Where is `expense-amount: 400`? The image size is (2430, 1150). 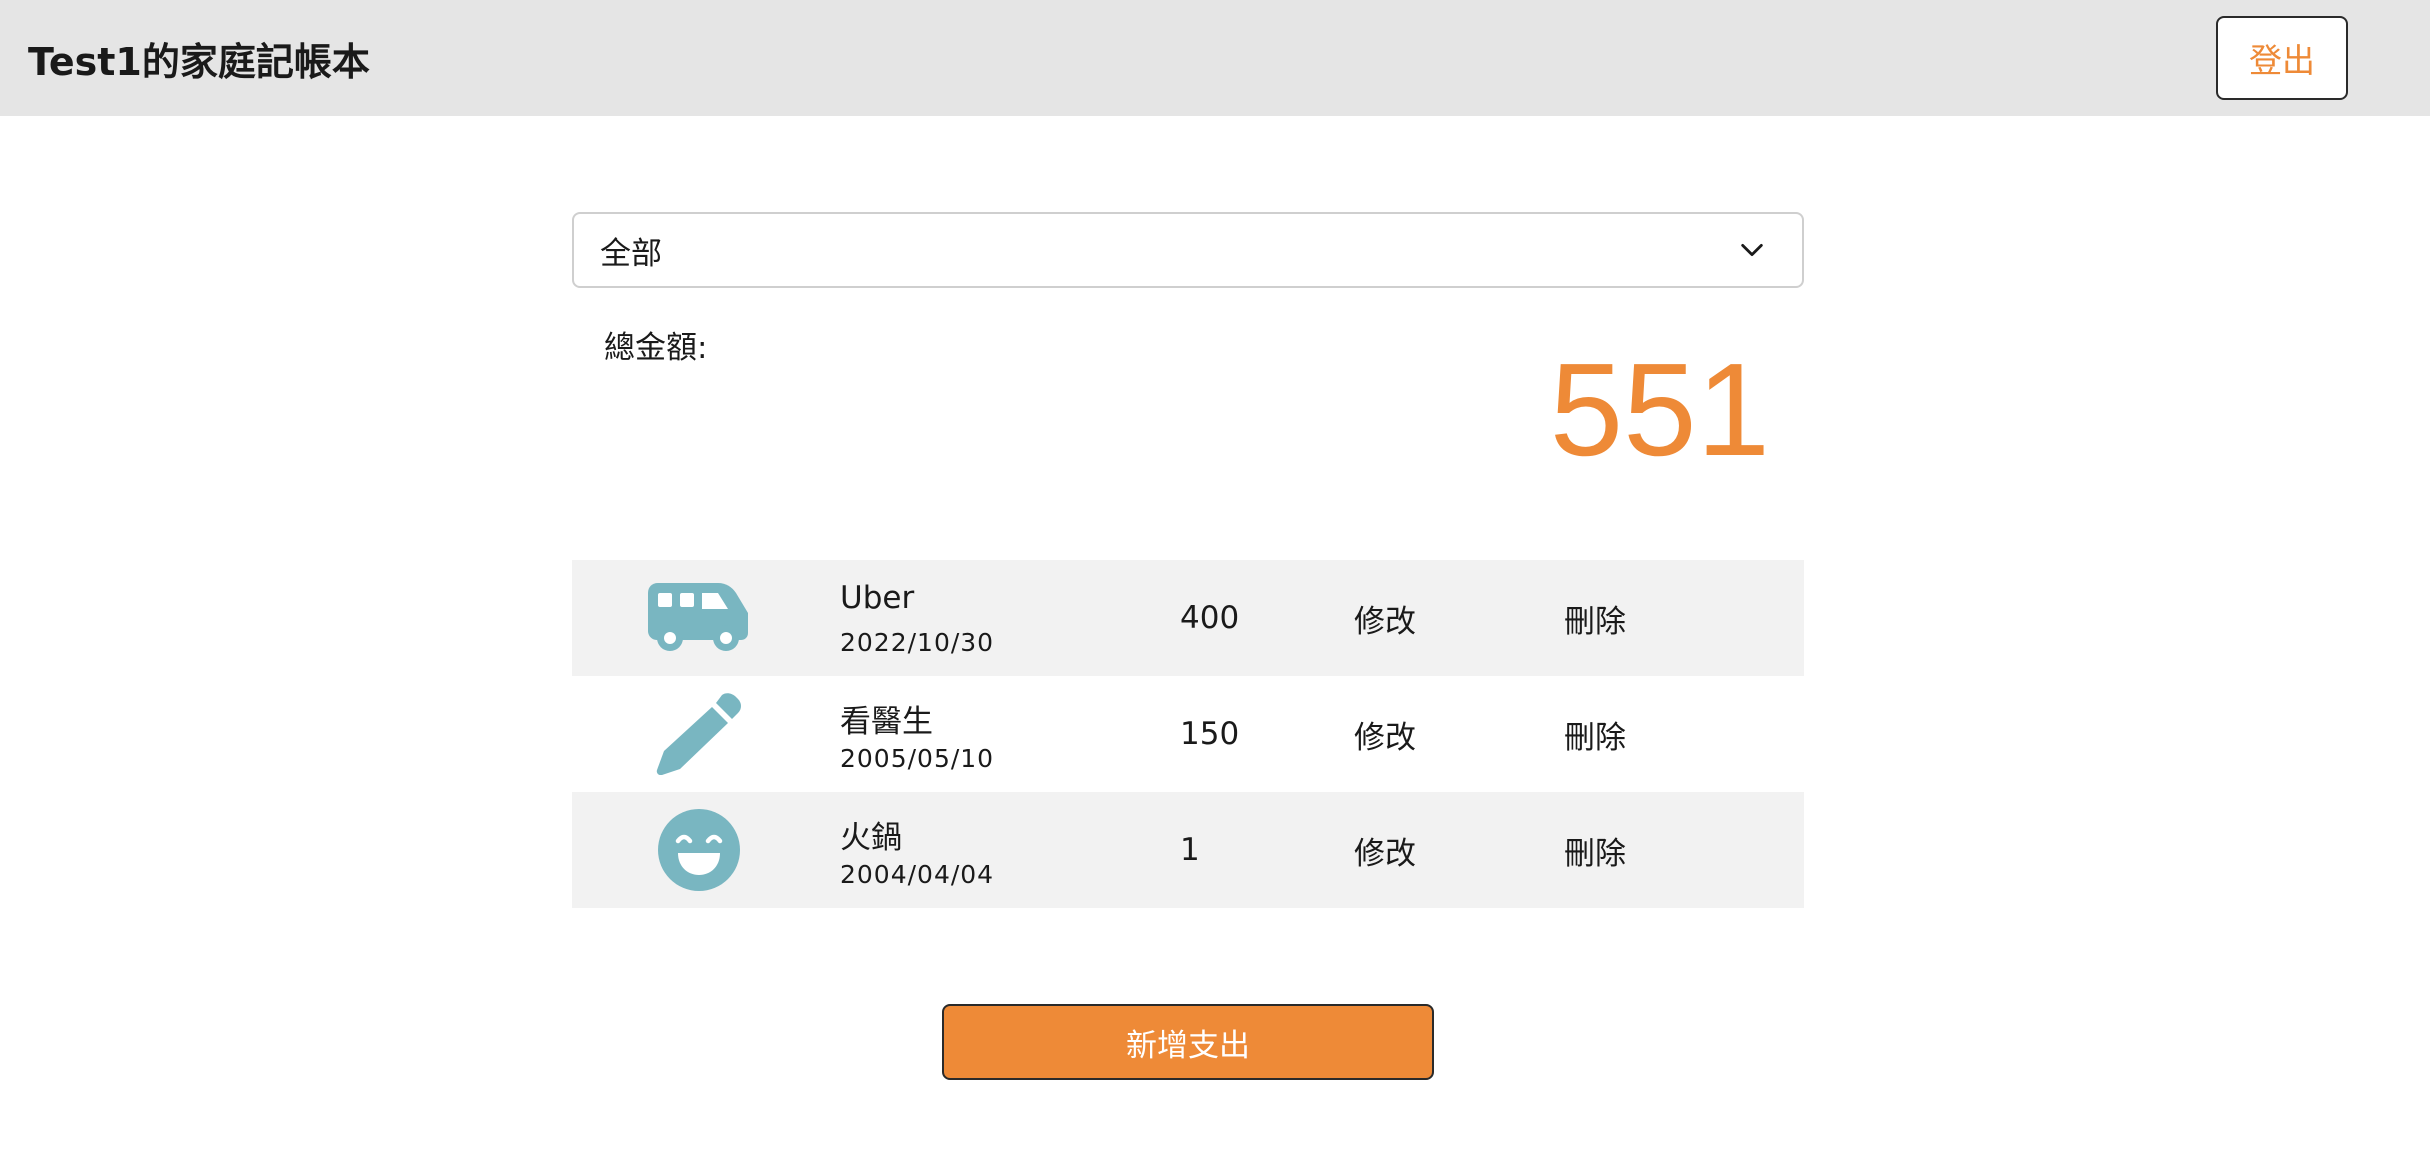
expense-amount: 400 is located at coordinates (1210, 618).